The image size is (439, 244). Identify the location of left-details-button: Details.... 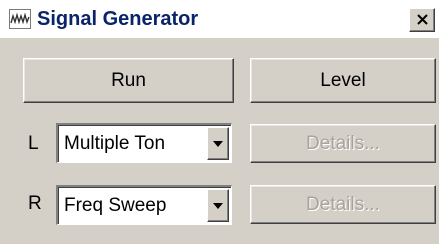
(343, 143).